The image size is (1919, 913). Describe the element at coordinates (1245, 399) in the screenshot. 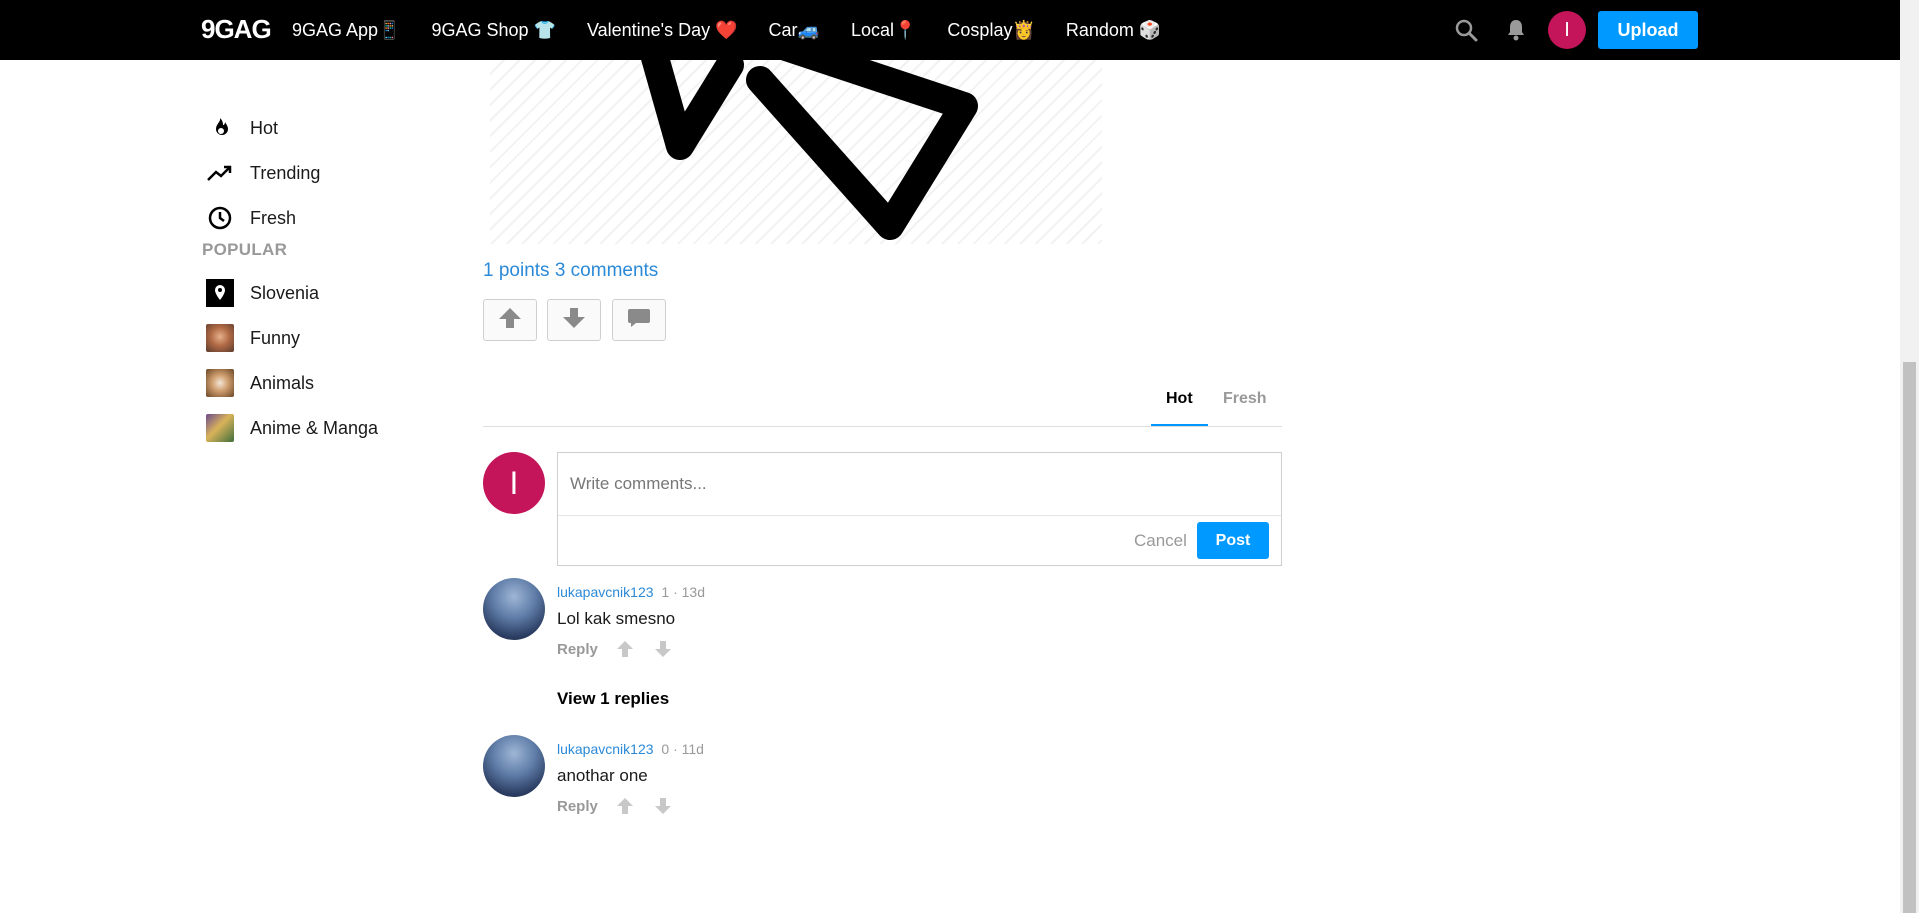

I see `tab-fresh: Fresh` at that location.